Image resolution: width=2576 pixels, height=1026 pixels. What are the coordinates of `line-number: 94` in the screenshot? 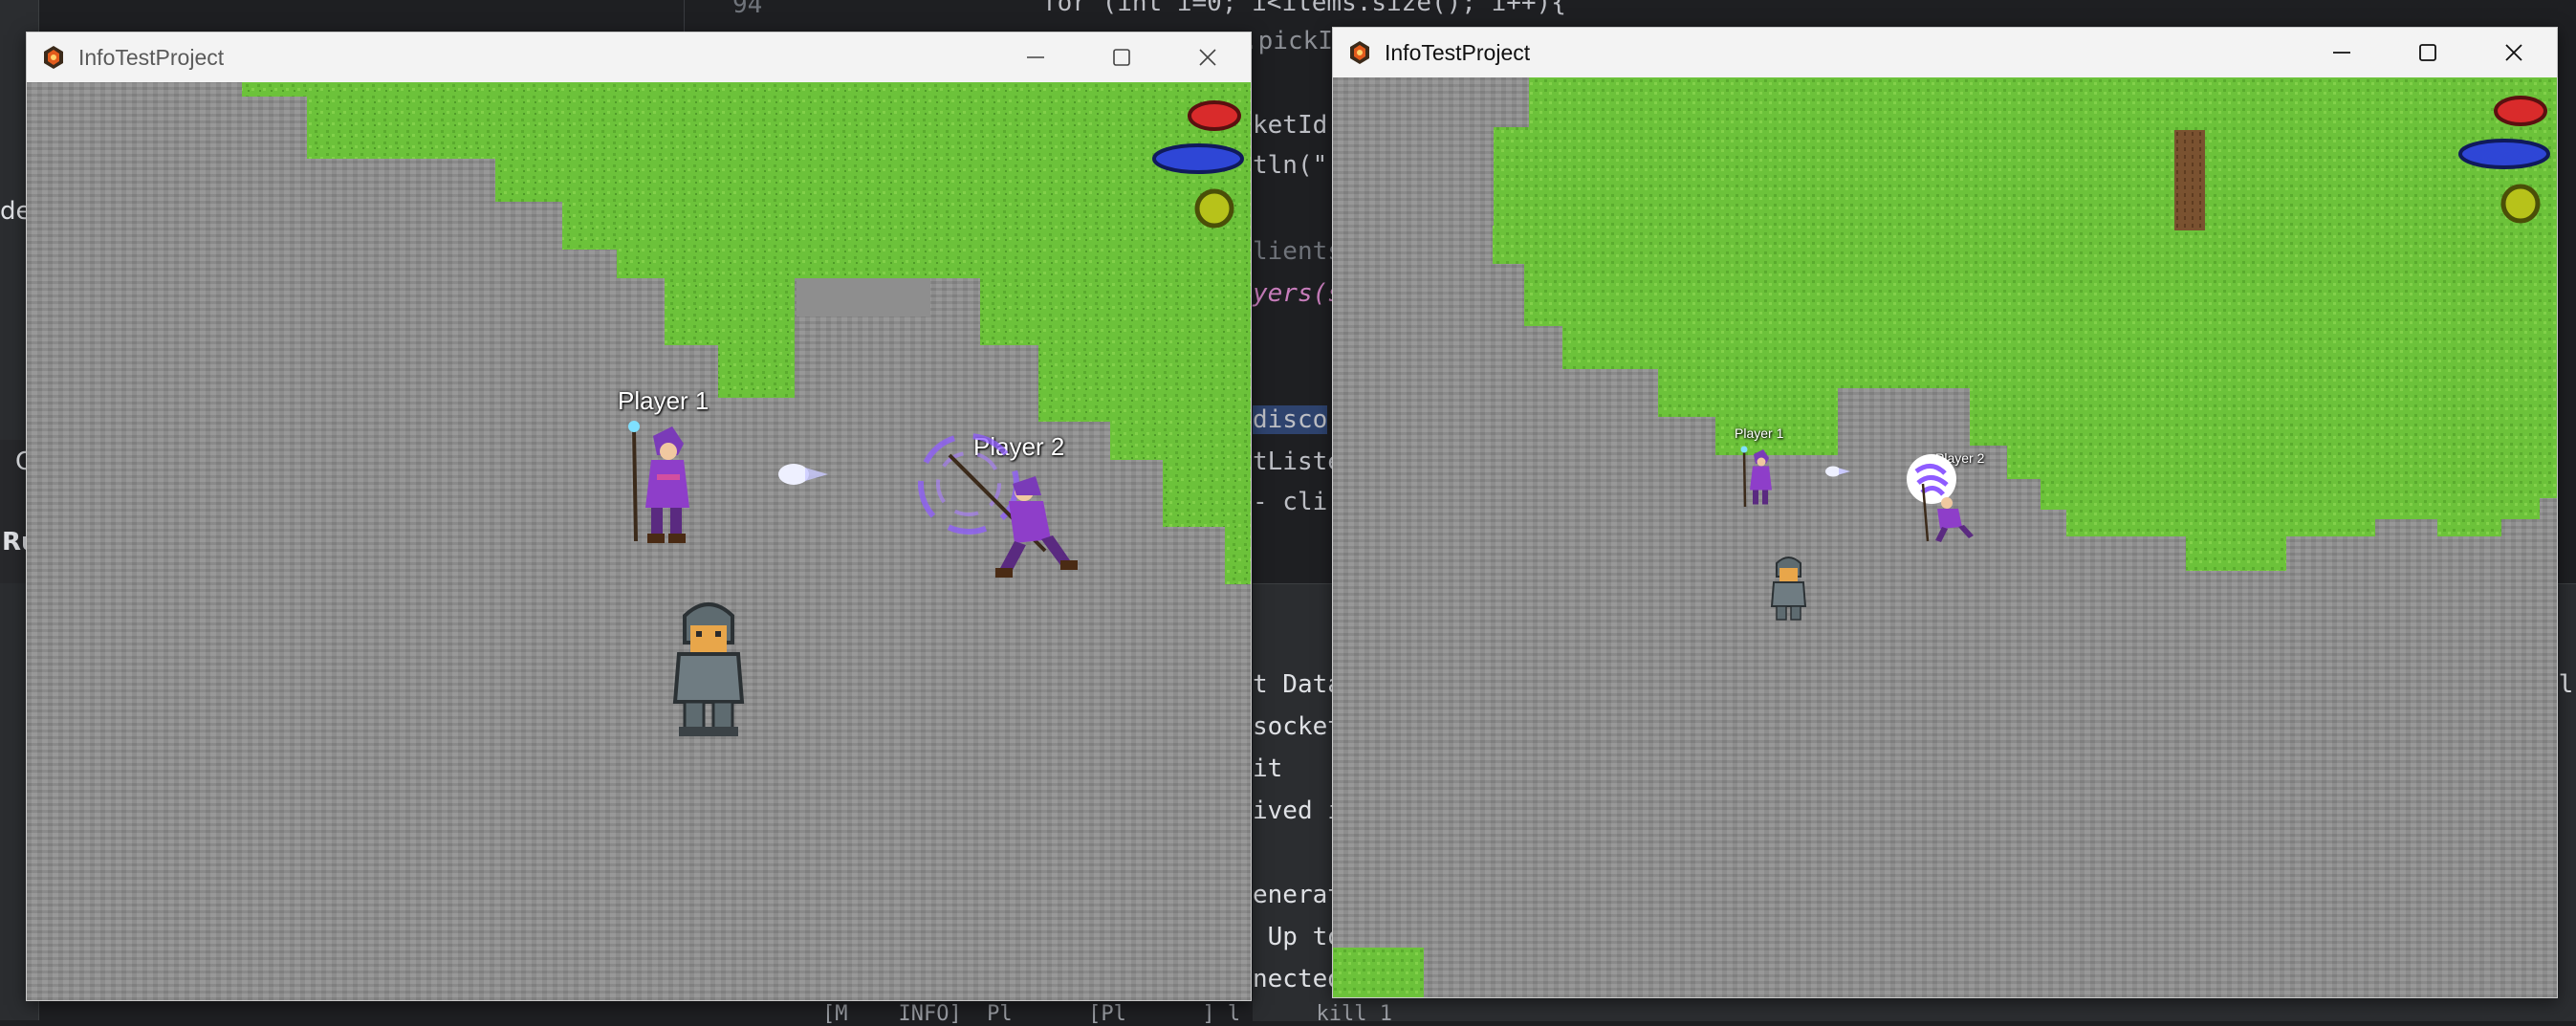 It's located at (747, 9).